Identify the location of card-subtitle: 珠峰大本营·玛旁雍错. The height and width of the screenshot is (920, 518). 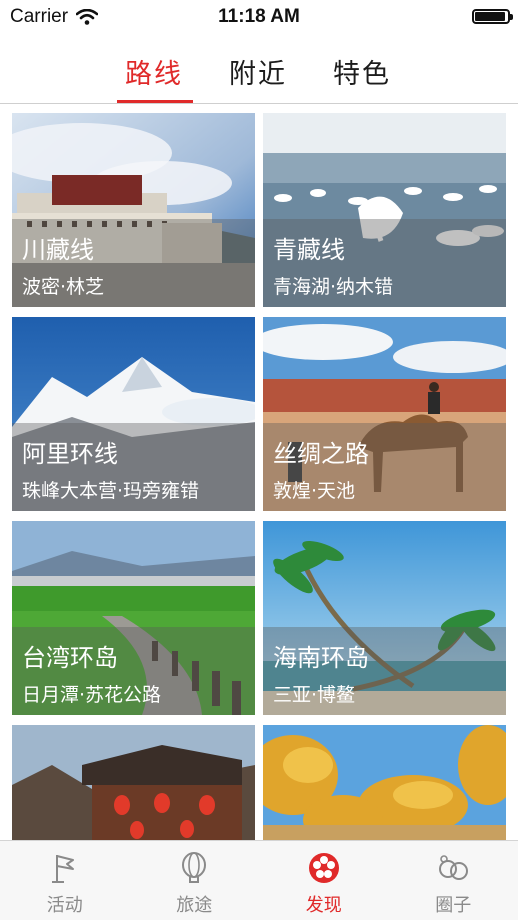
(111, 491).